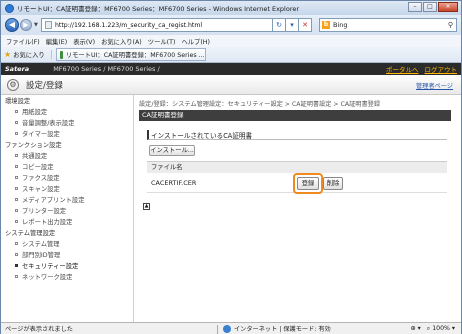  What do you see at coordinates (30, 233) in the screenshot?
I see `sidebar-category: システム管理設定` at bounding box center [30, 233].